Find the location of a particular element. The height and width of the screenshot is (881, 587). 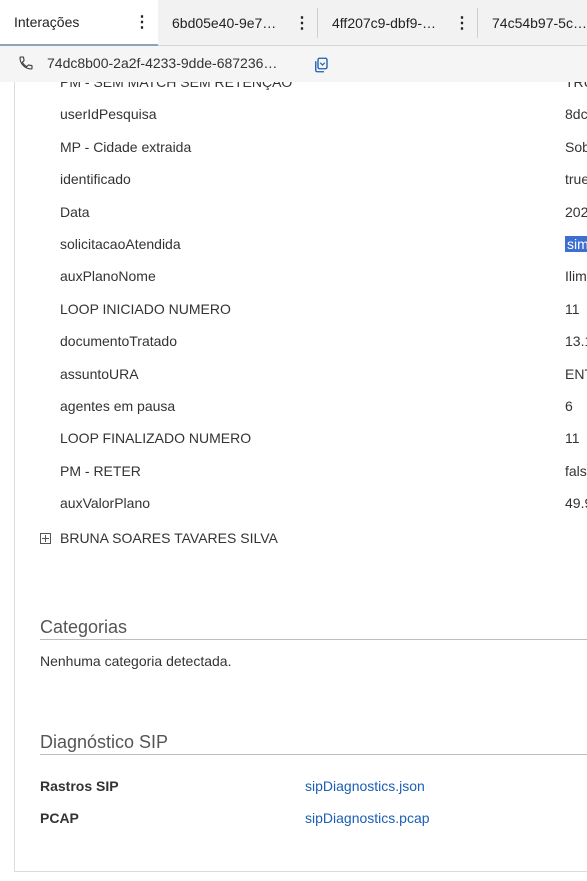

attribute-key: agentes em pausa is located at coordinates (118, 406).